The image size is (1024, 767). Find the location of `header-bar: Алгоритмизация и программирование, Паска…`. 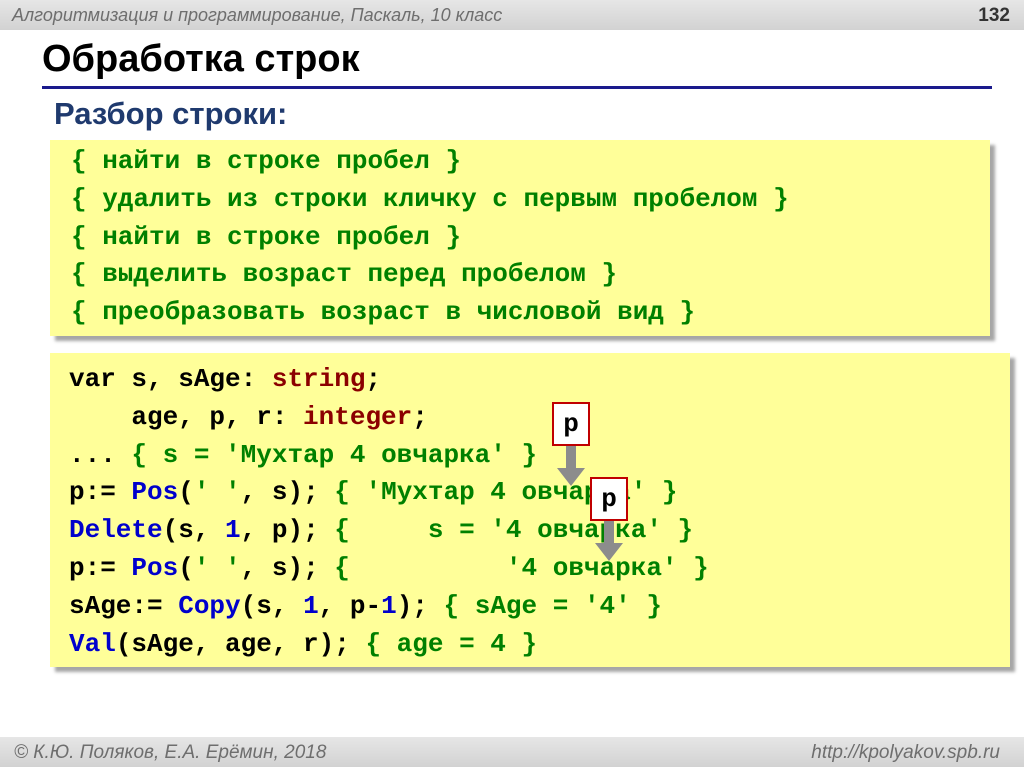

header-bar: Алгоритмизация и программирование, Паска… is located at coordinates (512, 15).